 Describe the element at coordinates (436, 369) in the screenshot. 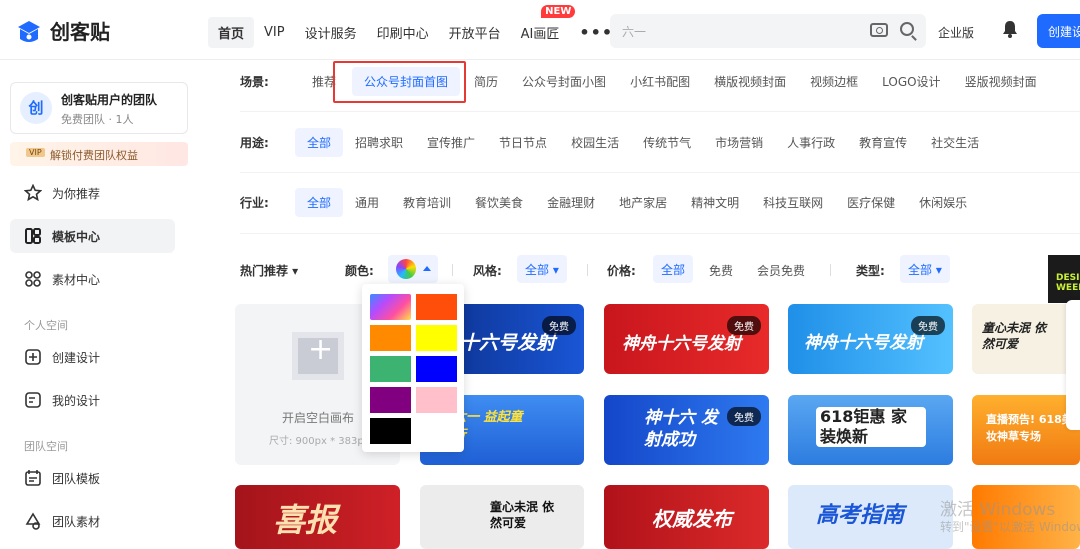

I see `color-swatch-blue` at that location.